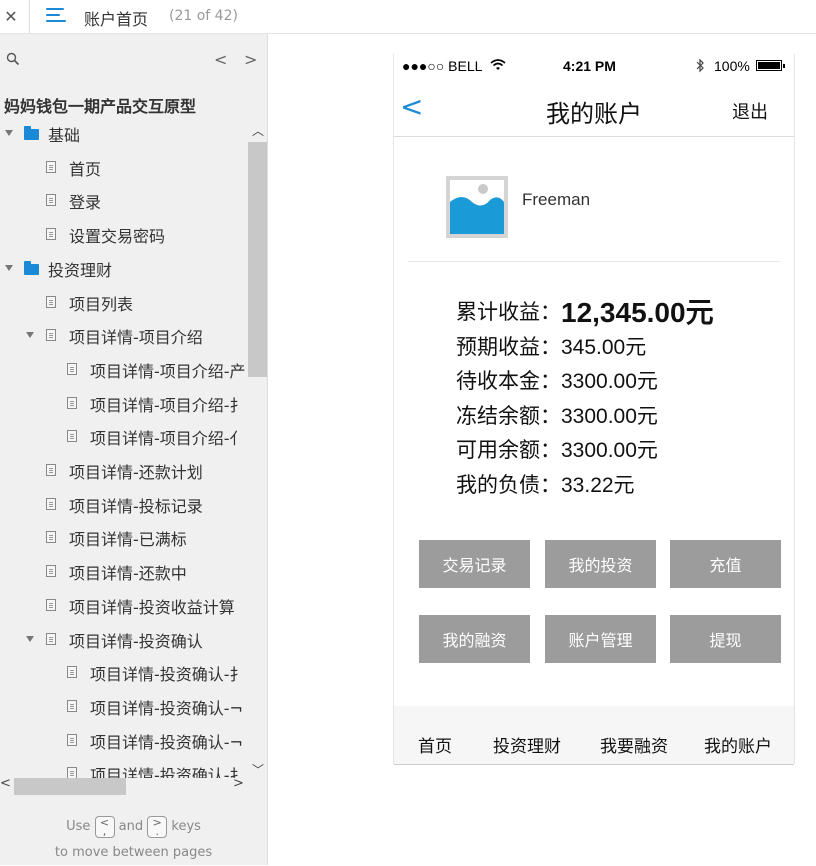 The image size is (816, 866). I want to click on vertical-scrollbar: ︿ ﹀, so click(257, 448).